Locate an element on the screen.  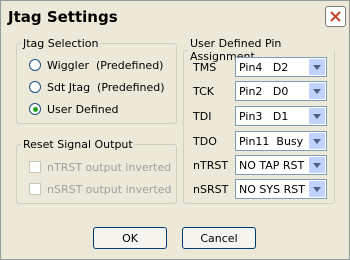
radio-wiggler: Wiggler (Predefined) is located at coordinates (96, 65).